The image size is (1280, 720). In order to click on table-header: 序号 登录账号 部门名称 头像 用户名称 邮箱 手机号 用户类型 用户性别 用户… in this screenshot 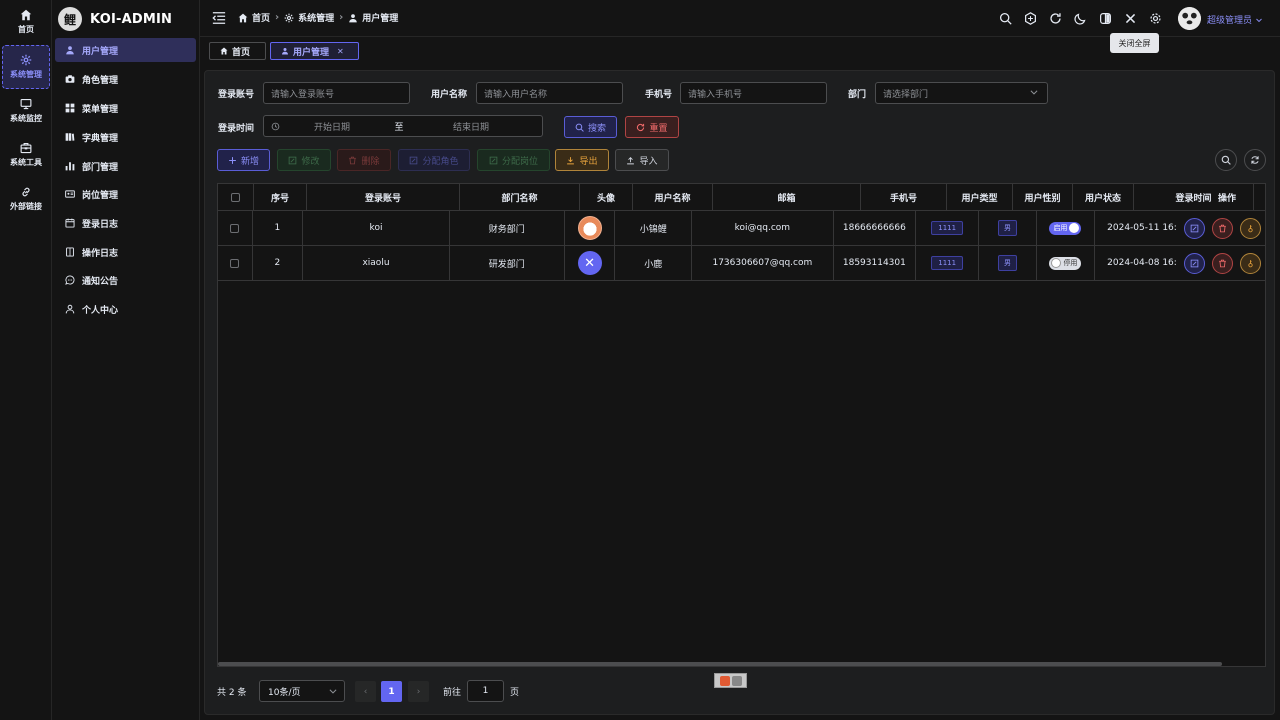, I will do `click(741, 197)`.